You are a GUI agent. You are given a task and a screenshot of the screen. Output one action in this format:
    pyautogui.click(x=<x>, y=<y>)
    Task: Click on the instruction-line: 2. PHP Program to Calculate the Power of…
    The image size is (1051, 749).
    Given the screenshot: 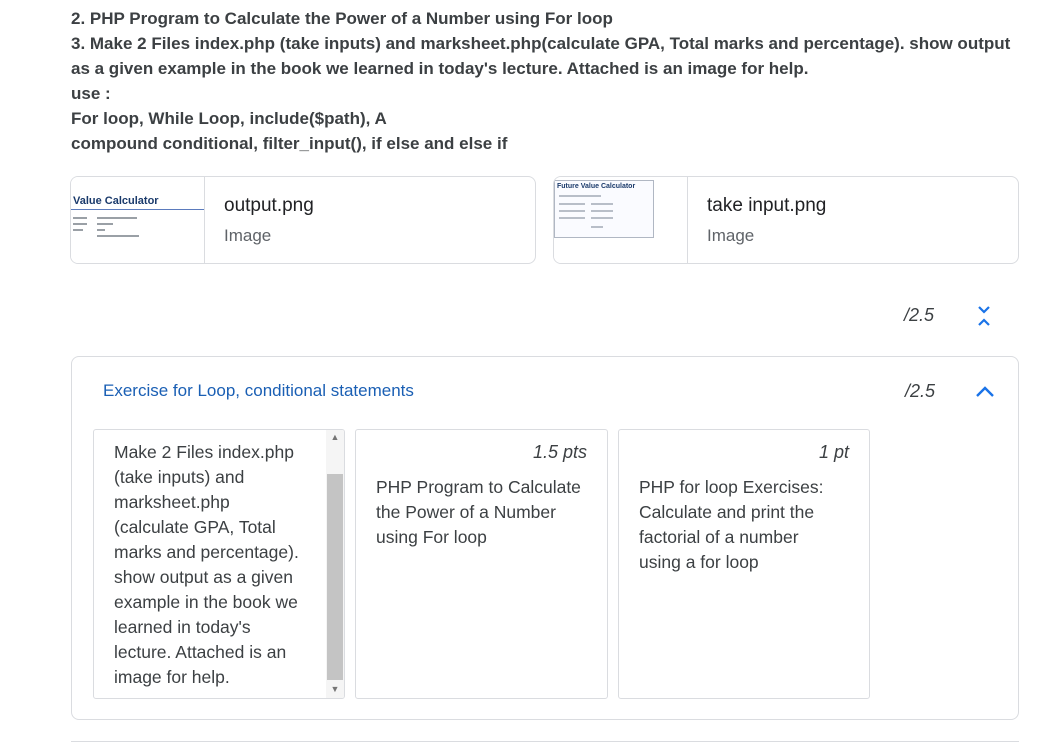 What is the action you would take?
    pyautogui.click(x=342, y=18)
    